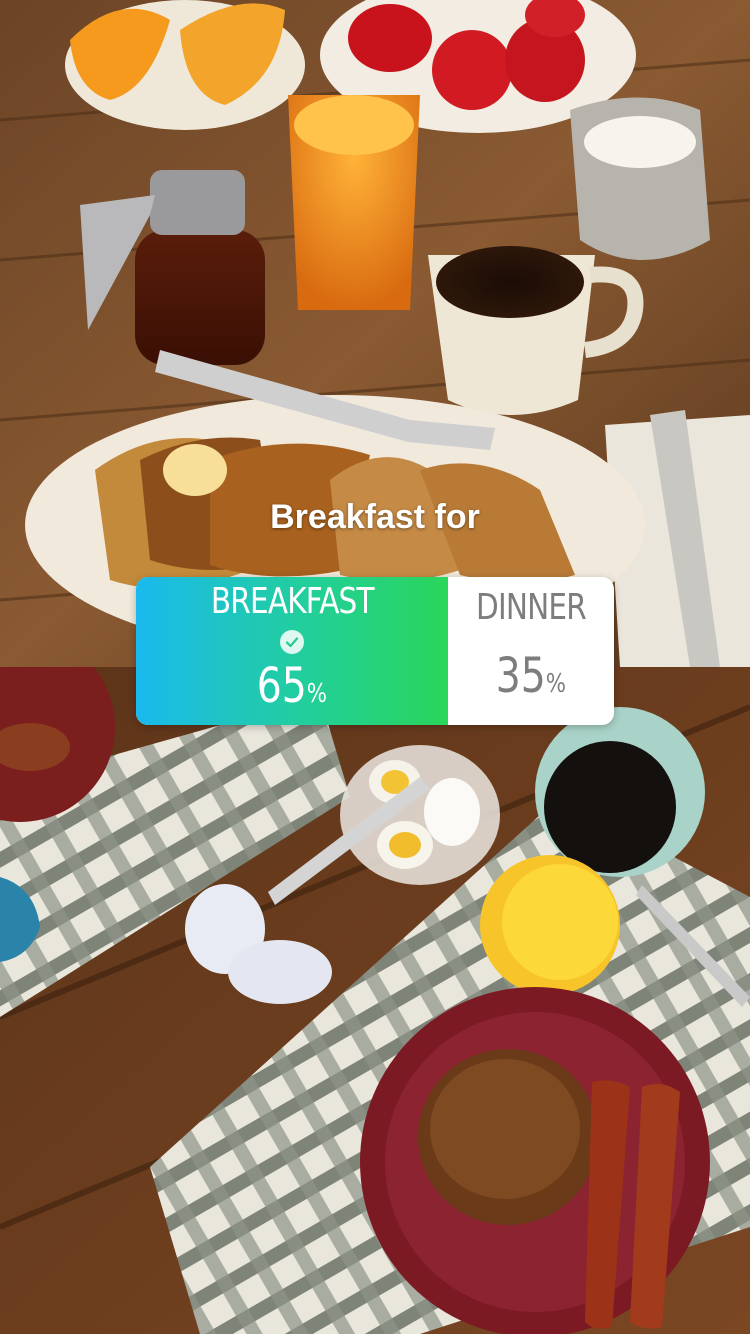 The image size is (750, 1334). What do you see at coordinates (375, 517) in the screenshot?
I see `poll-question: Breakfast for` at bounding box center [375, 517].